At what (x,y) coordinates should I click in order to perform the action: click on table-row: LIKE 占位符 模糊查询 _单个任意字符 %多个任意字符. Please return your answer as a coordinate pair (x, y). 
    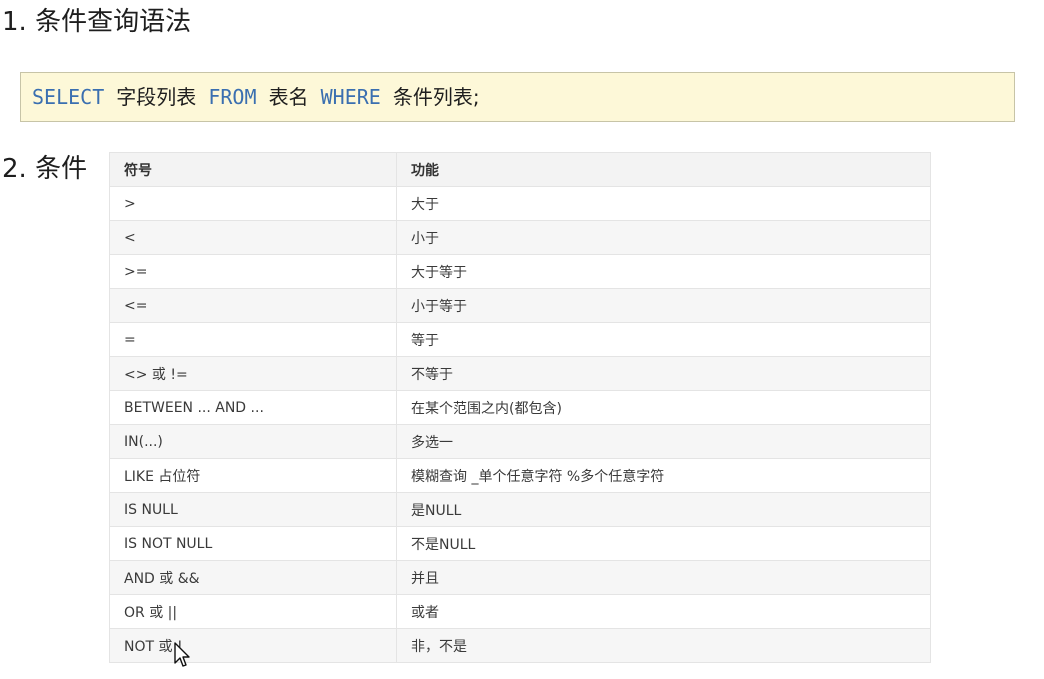
    Looking at the image, I should click on (520, 475).